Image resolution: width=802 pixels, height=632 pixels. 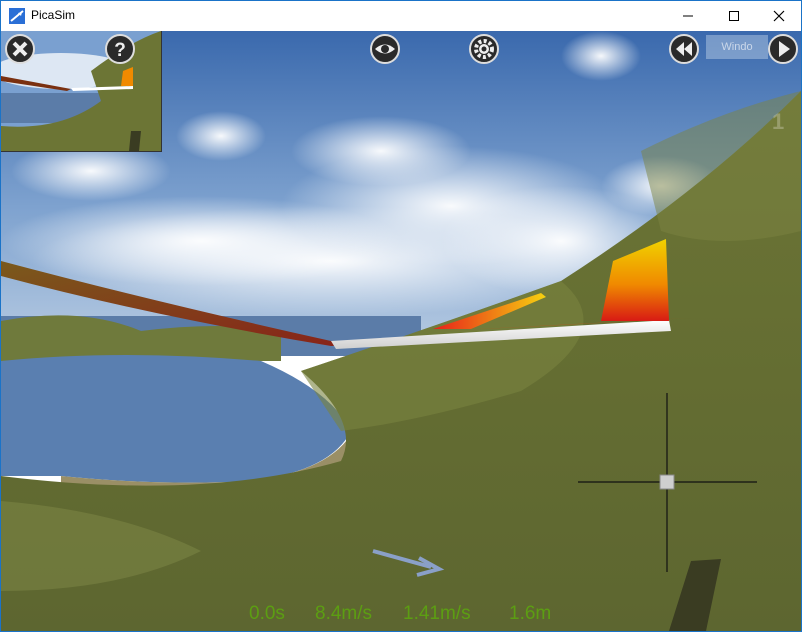 I want to click on maximize-icon, so click(x=734, y=16).